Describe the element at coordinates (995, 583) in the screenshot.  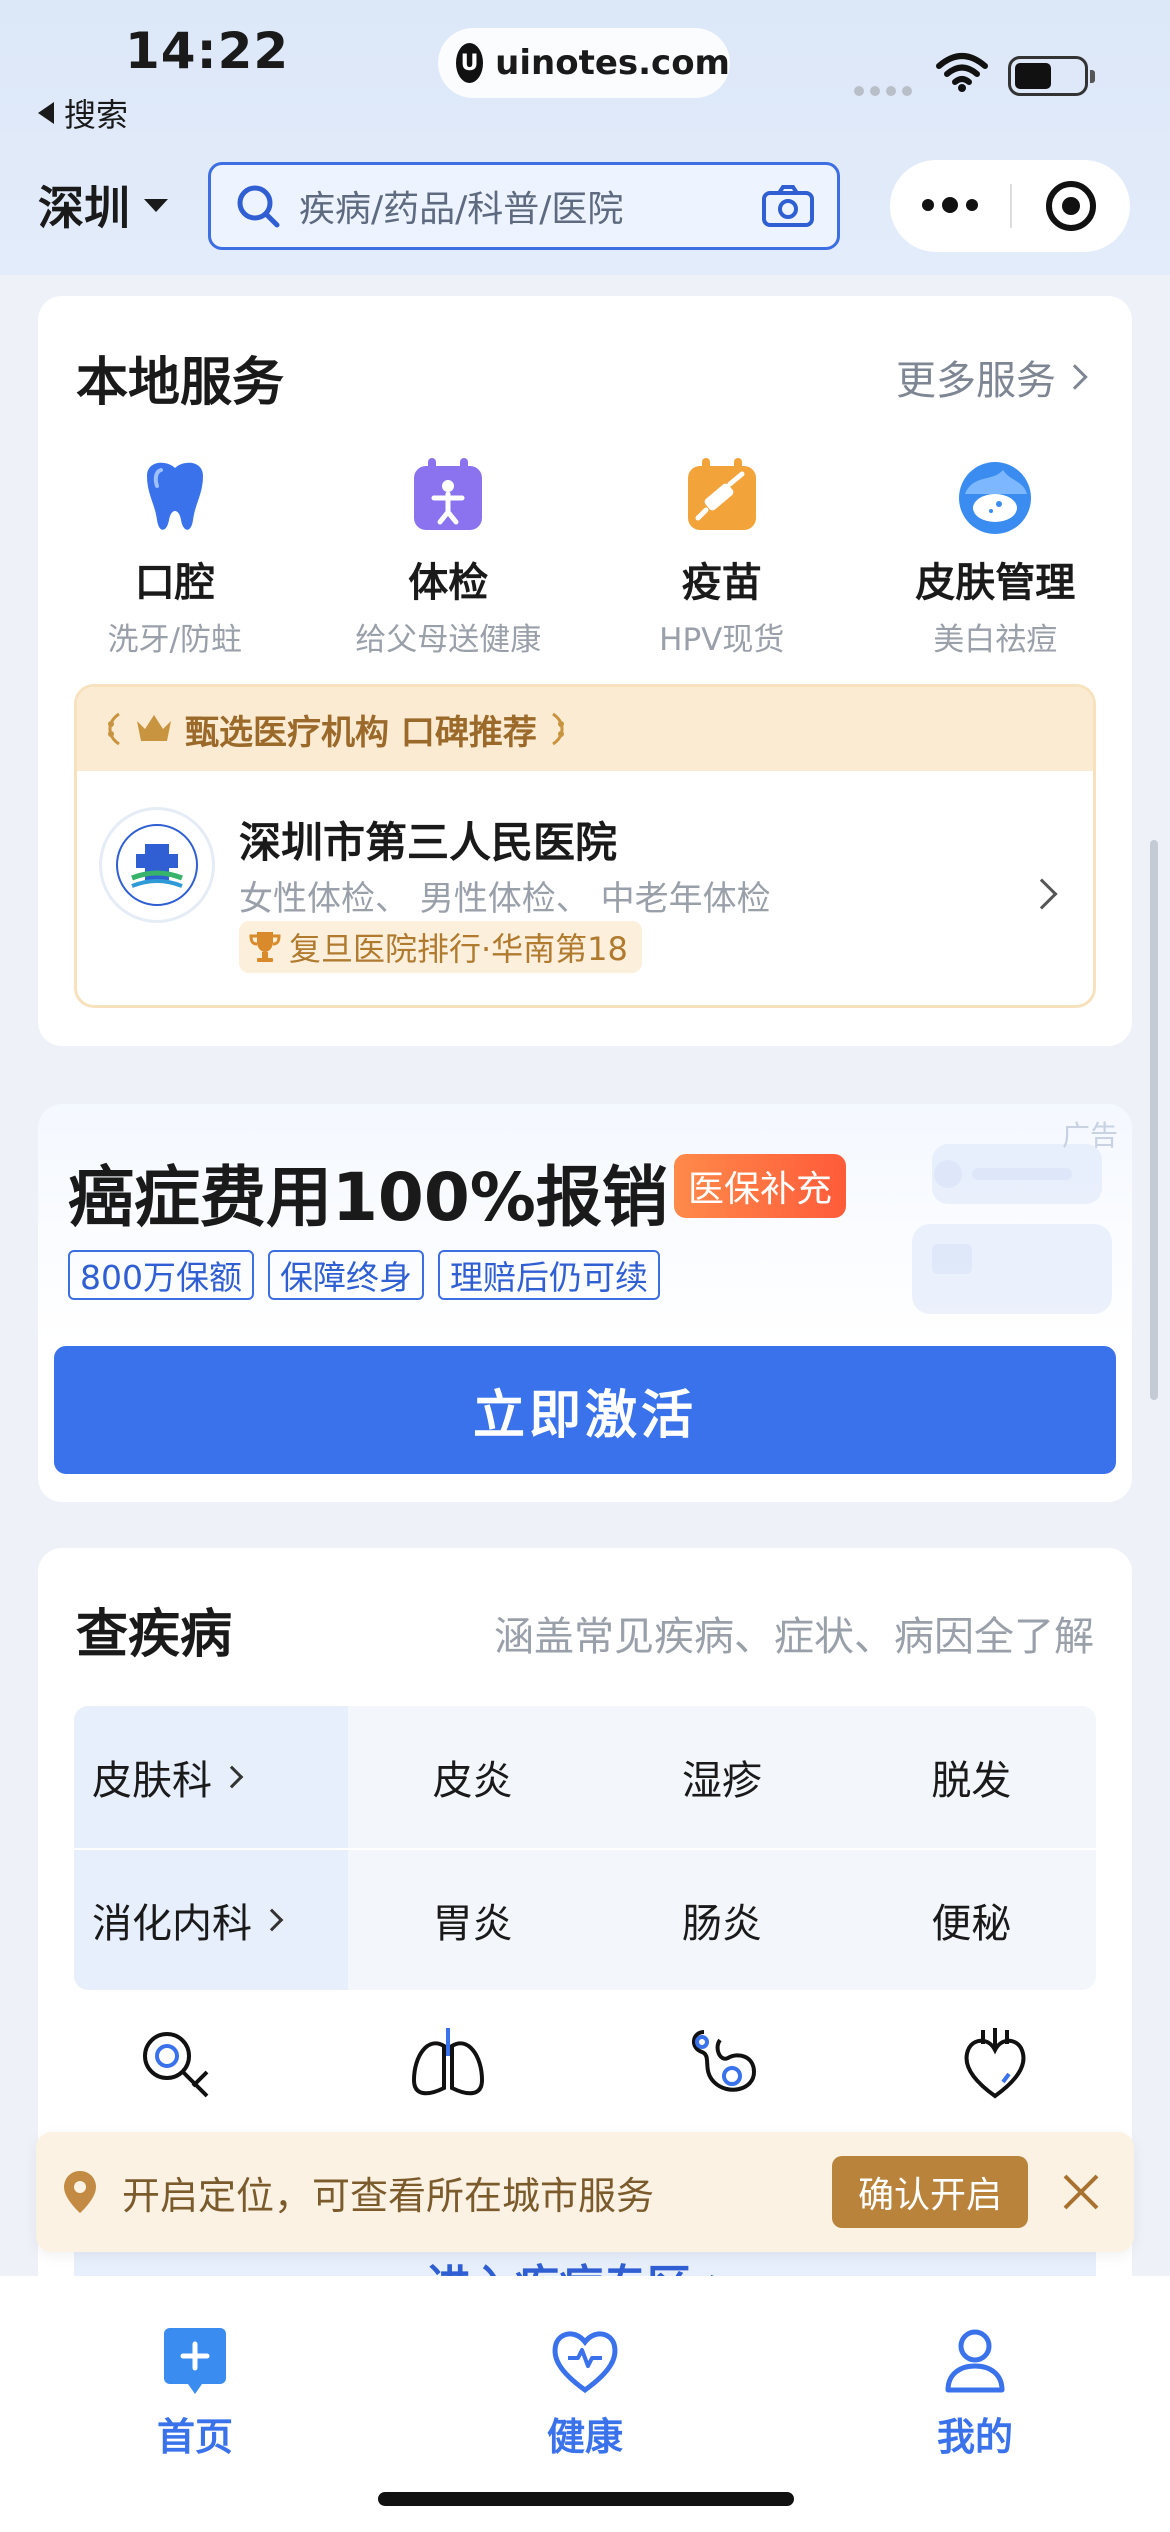
I see `service-name: 皮肤管理` at that location.